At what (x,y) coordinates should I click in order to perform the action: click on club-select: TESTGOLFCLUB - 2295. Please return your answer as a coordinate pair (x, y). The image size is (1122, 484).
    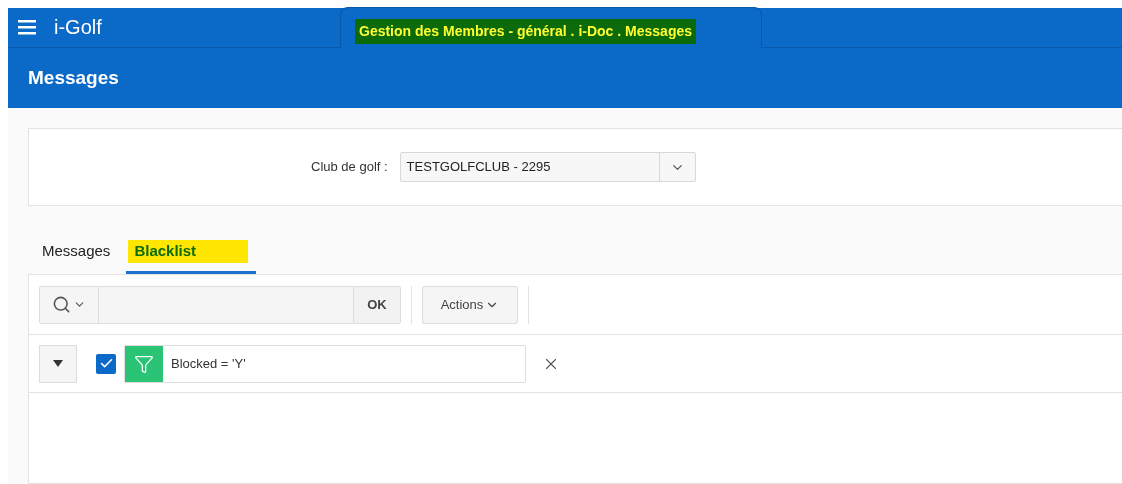
    Looking at the image, I should click on (547, 167).